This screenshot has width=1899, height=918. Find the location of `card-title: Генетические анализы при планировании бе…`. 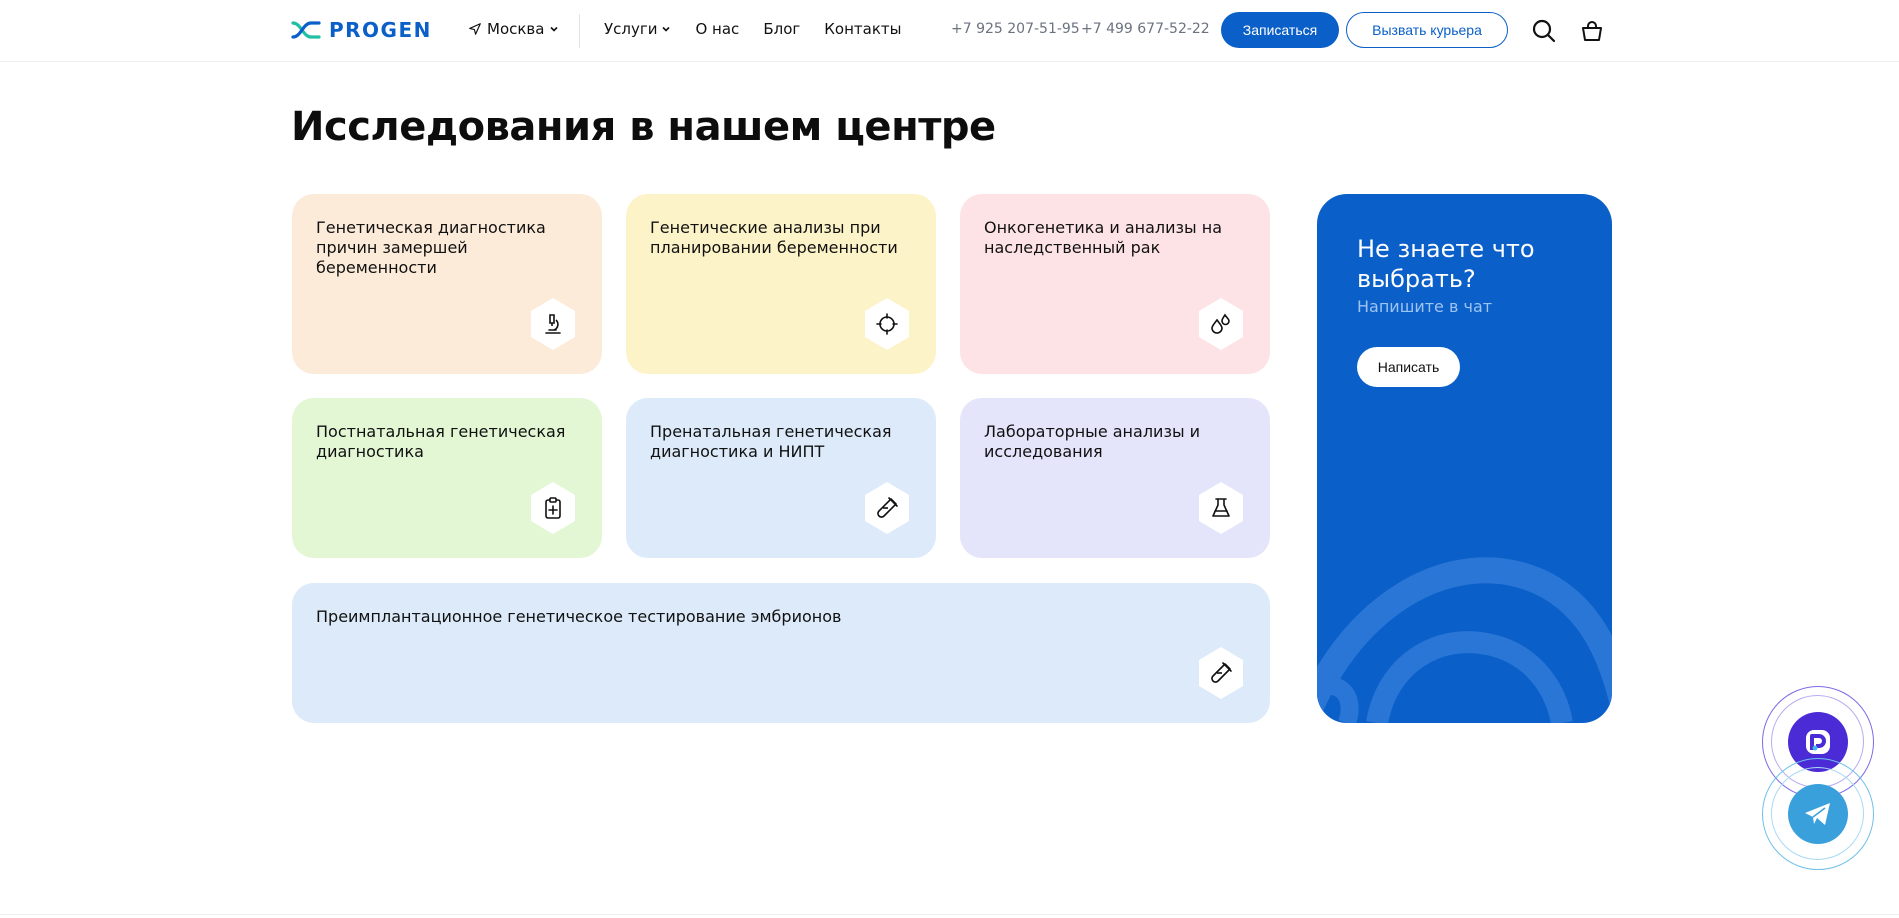

card-title: Генетические анализы при планировании бе… is located at coordinates (774, 237).